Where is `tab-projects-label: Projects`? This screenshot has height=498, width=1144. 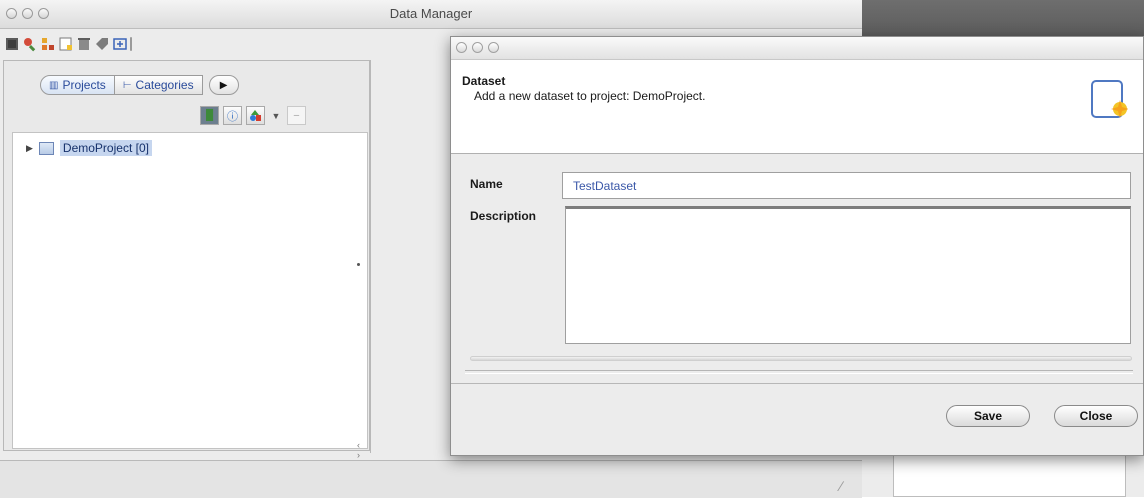 tab-projects-label: Projects is located at coordinates (84, 85).